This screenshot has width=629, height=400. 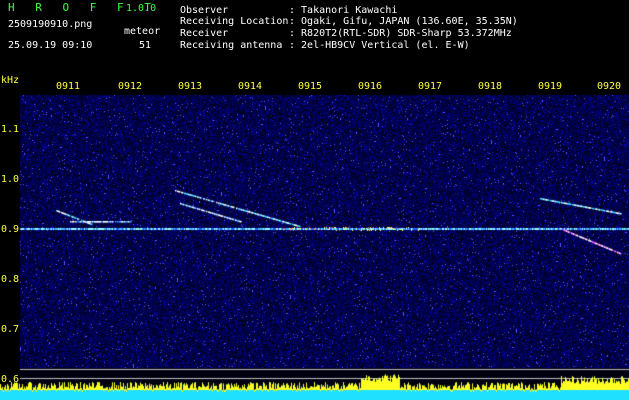 What do you see at coordinates (10, 379) in the screenshot?
I see `freq-tick: 0.6` at bounding box center [10, 379].